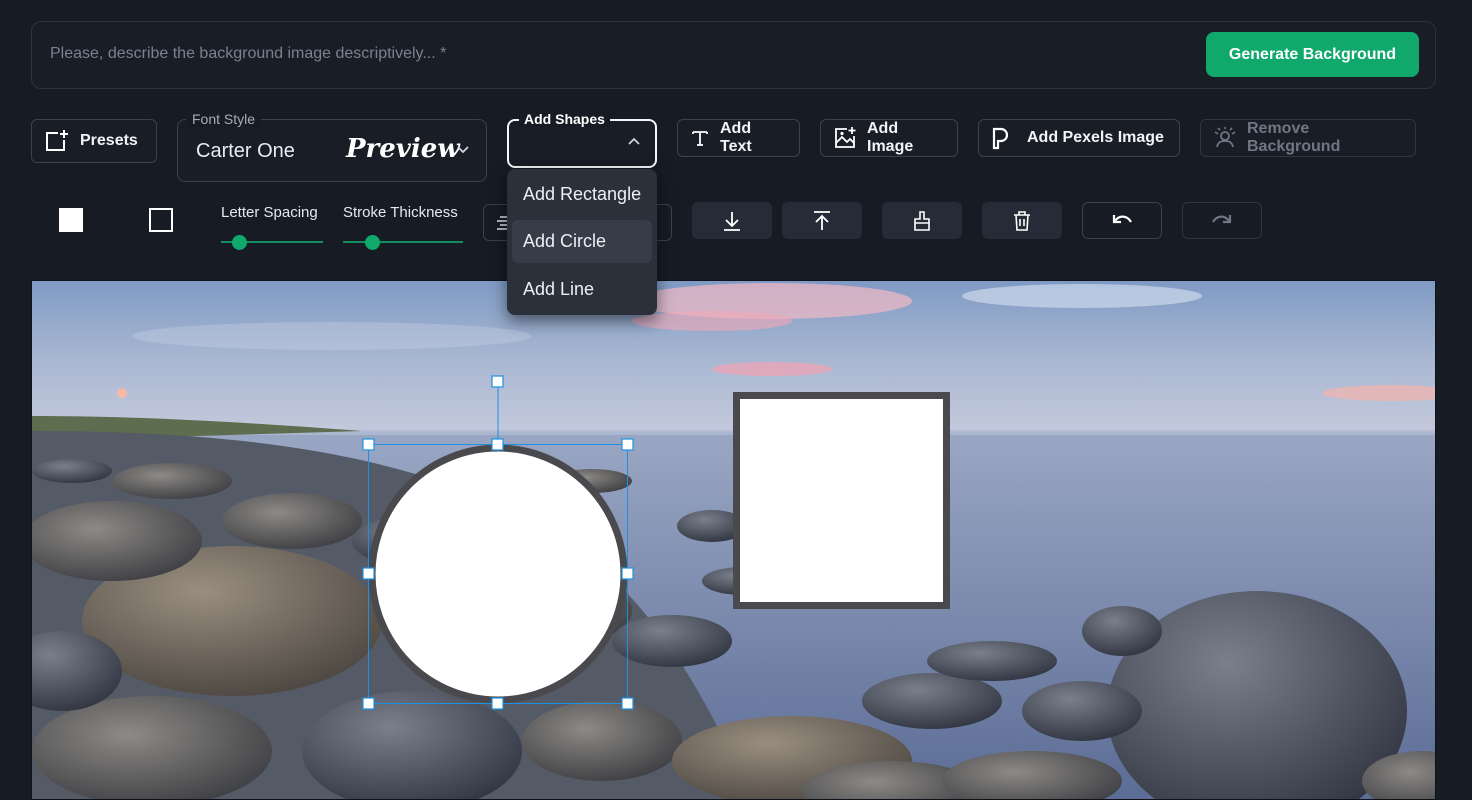  Describe the element at coordinates (269, 212) in the screenshot. I see `letter-spacing-label: Letter Spacing` at that location.